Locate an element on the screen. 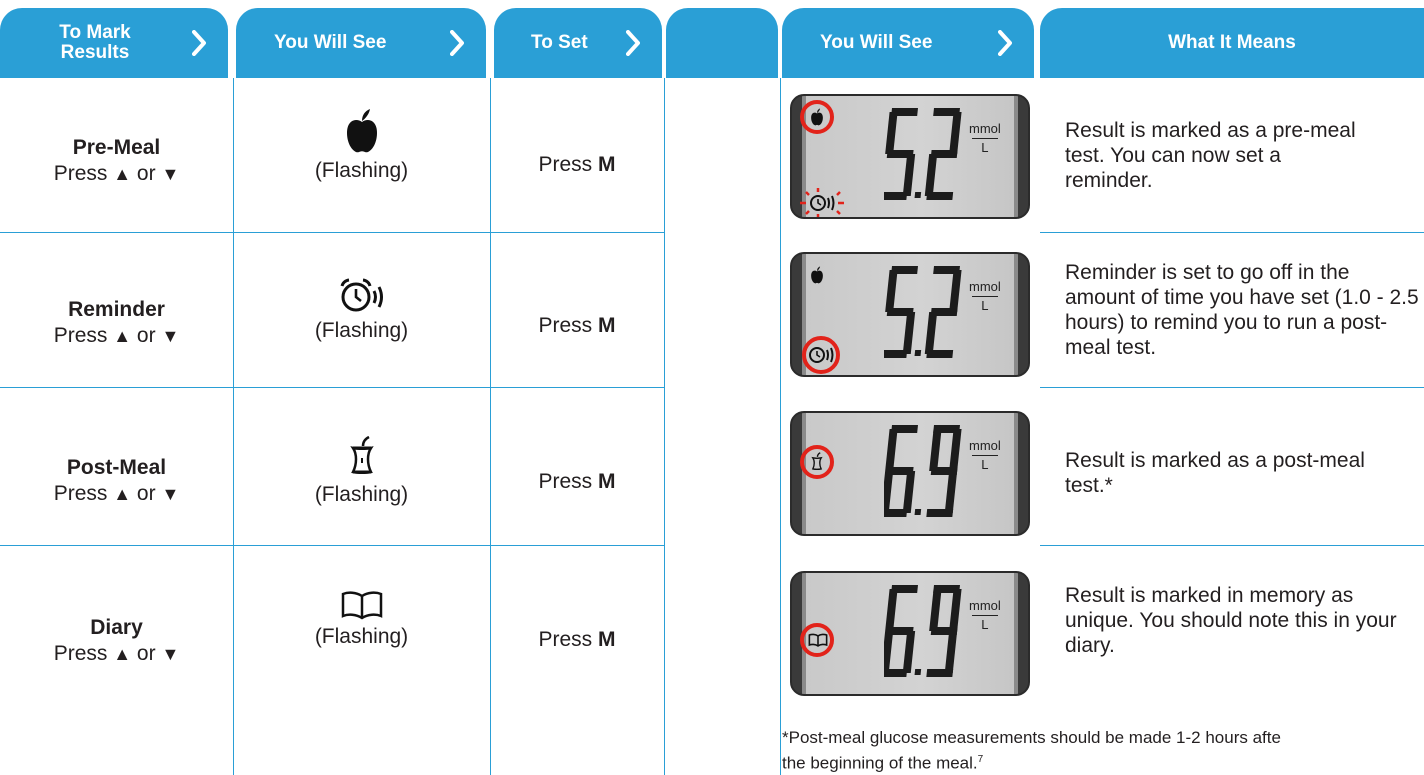 This screenshot has height=775, width=1424. set-cell-post-meal: Press M is located at coordinates (577, 482).